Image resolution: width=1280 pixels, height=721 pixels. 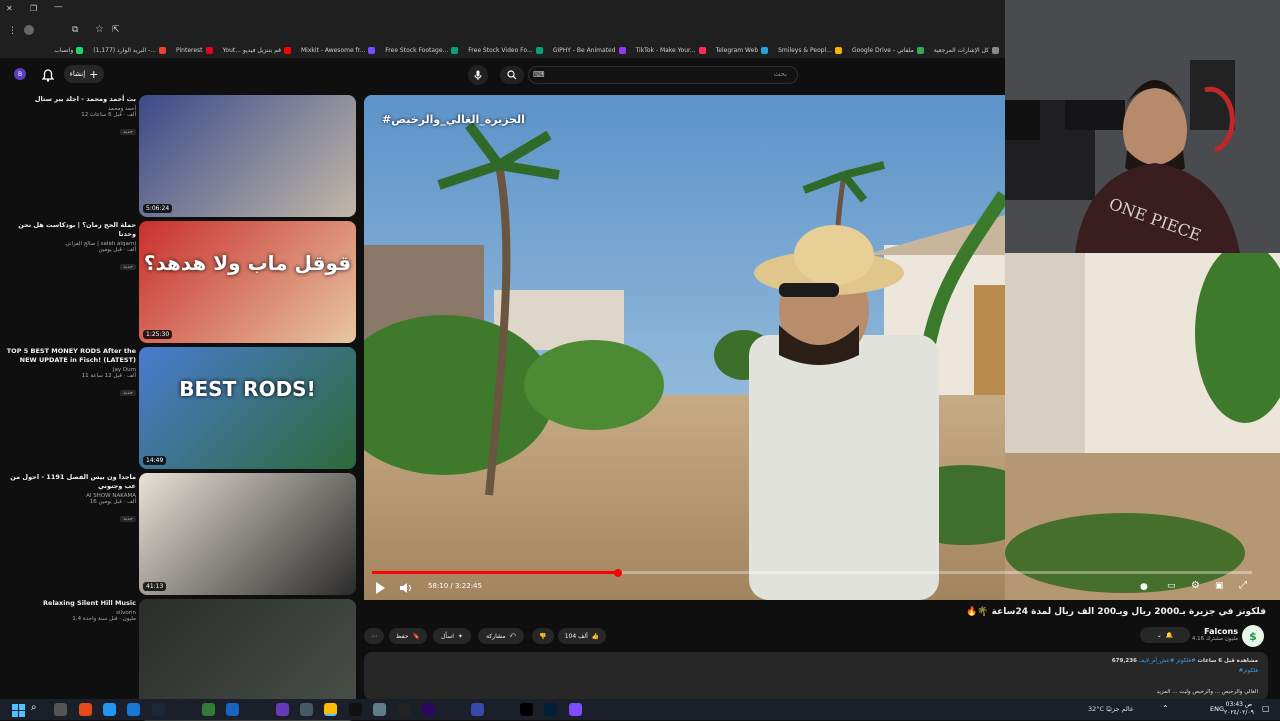 What do you see at coordinates (1248, 671) in the screenshot?
I see `description-hashtag: #فلكونز` at bounding box center [1248, 671].